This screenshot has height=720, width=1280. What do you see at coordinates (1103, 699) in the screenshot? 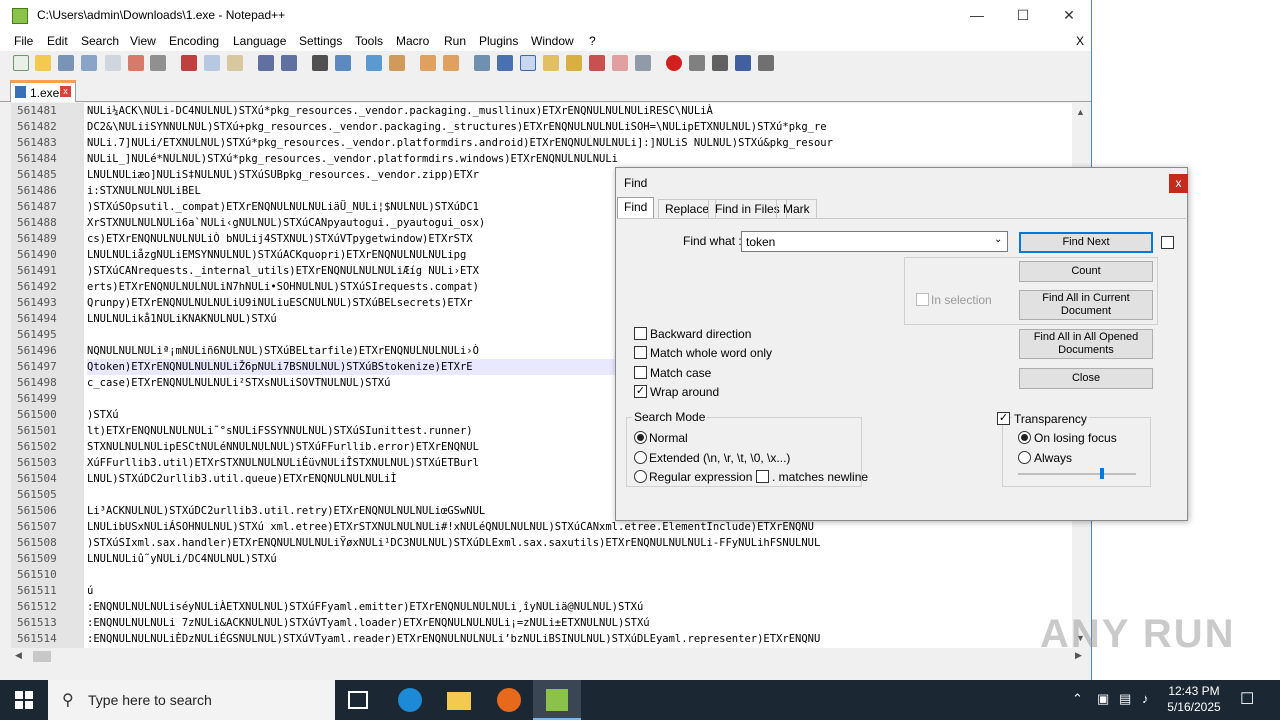
I see `network-drive-icon: ▣` at bounding box center [1103, 699].